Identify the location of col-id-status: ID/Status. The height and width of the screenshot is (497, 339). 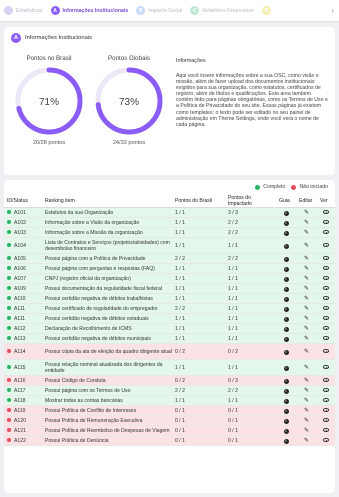
(23, 201).